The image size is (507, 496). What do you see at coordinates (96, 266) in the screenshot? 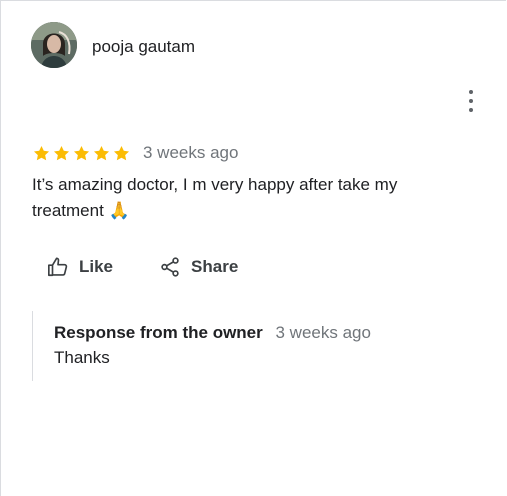
I see `like-label: Like` at bounding box center [96, 266].